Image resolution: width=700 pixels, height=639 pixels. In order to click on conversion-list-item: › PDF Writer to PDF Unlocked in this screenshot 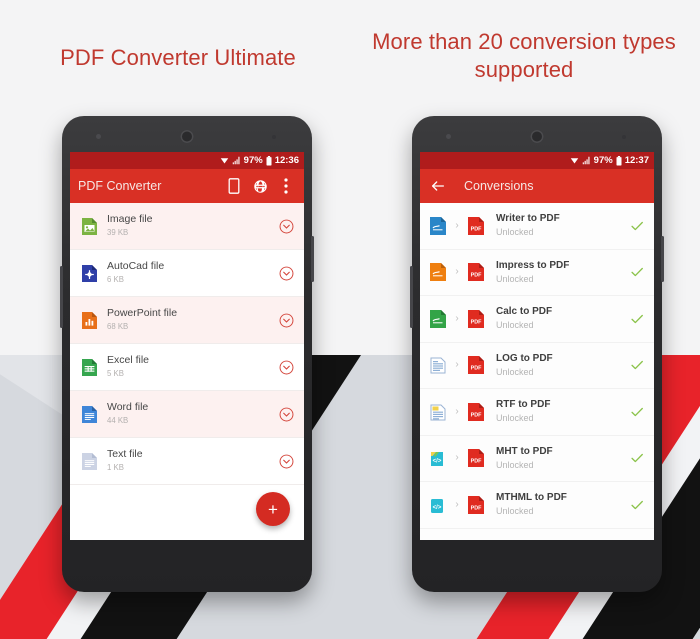, I will do `click(537, 226)`.